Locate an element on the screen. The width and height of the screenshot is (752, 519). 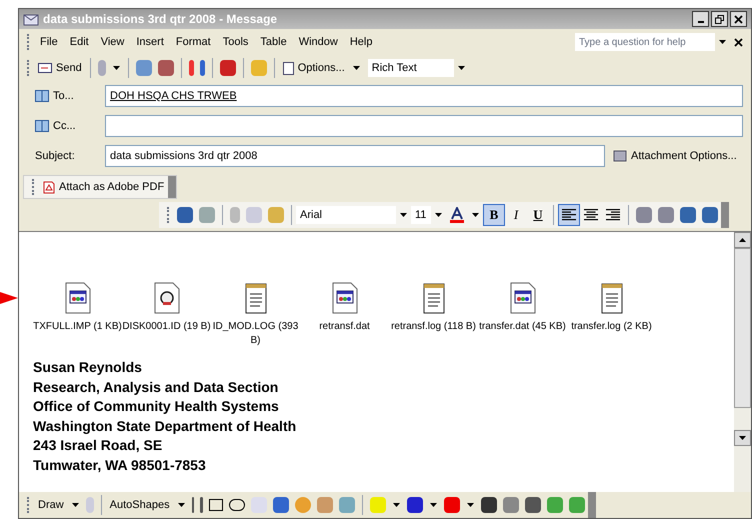
scrollbar is located at coordinates (742, 362).